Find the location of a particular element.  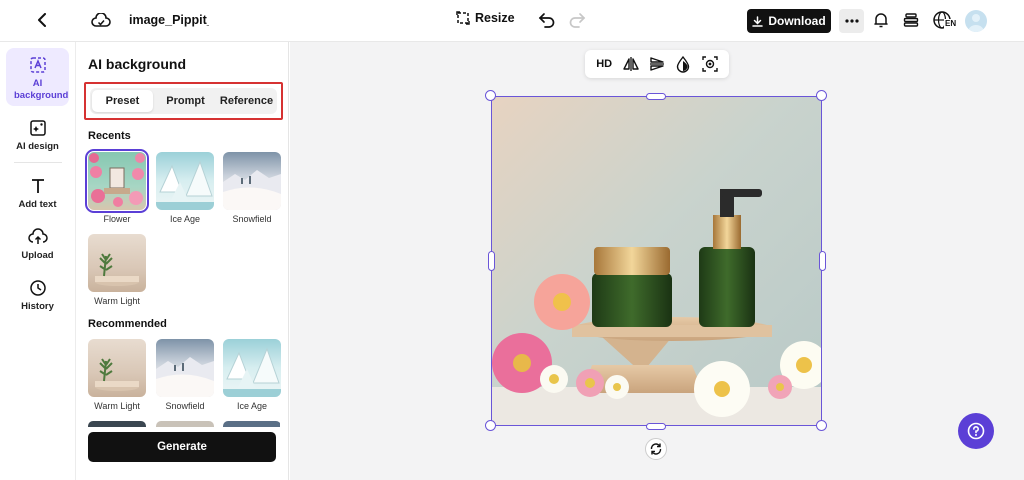

thumb-caption: Flower is located at coordinates (117, 219).